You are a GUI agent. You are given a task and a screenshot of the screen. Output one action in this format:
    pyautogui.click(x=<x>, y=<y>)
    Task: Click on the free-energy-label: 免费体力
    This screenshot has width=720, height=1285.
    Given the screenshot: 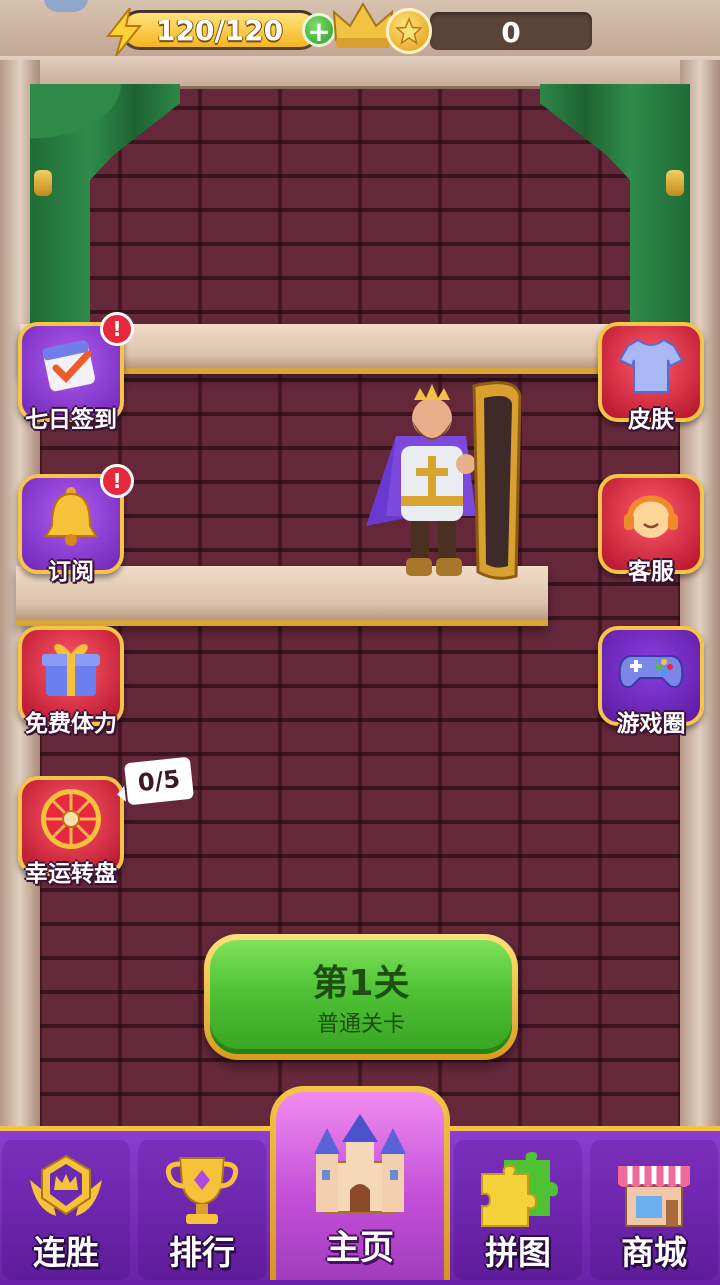 What is the action you would take?
    pyautogui.click(x=71, y=724)
    